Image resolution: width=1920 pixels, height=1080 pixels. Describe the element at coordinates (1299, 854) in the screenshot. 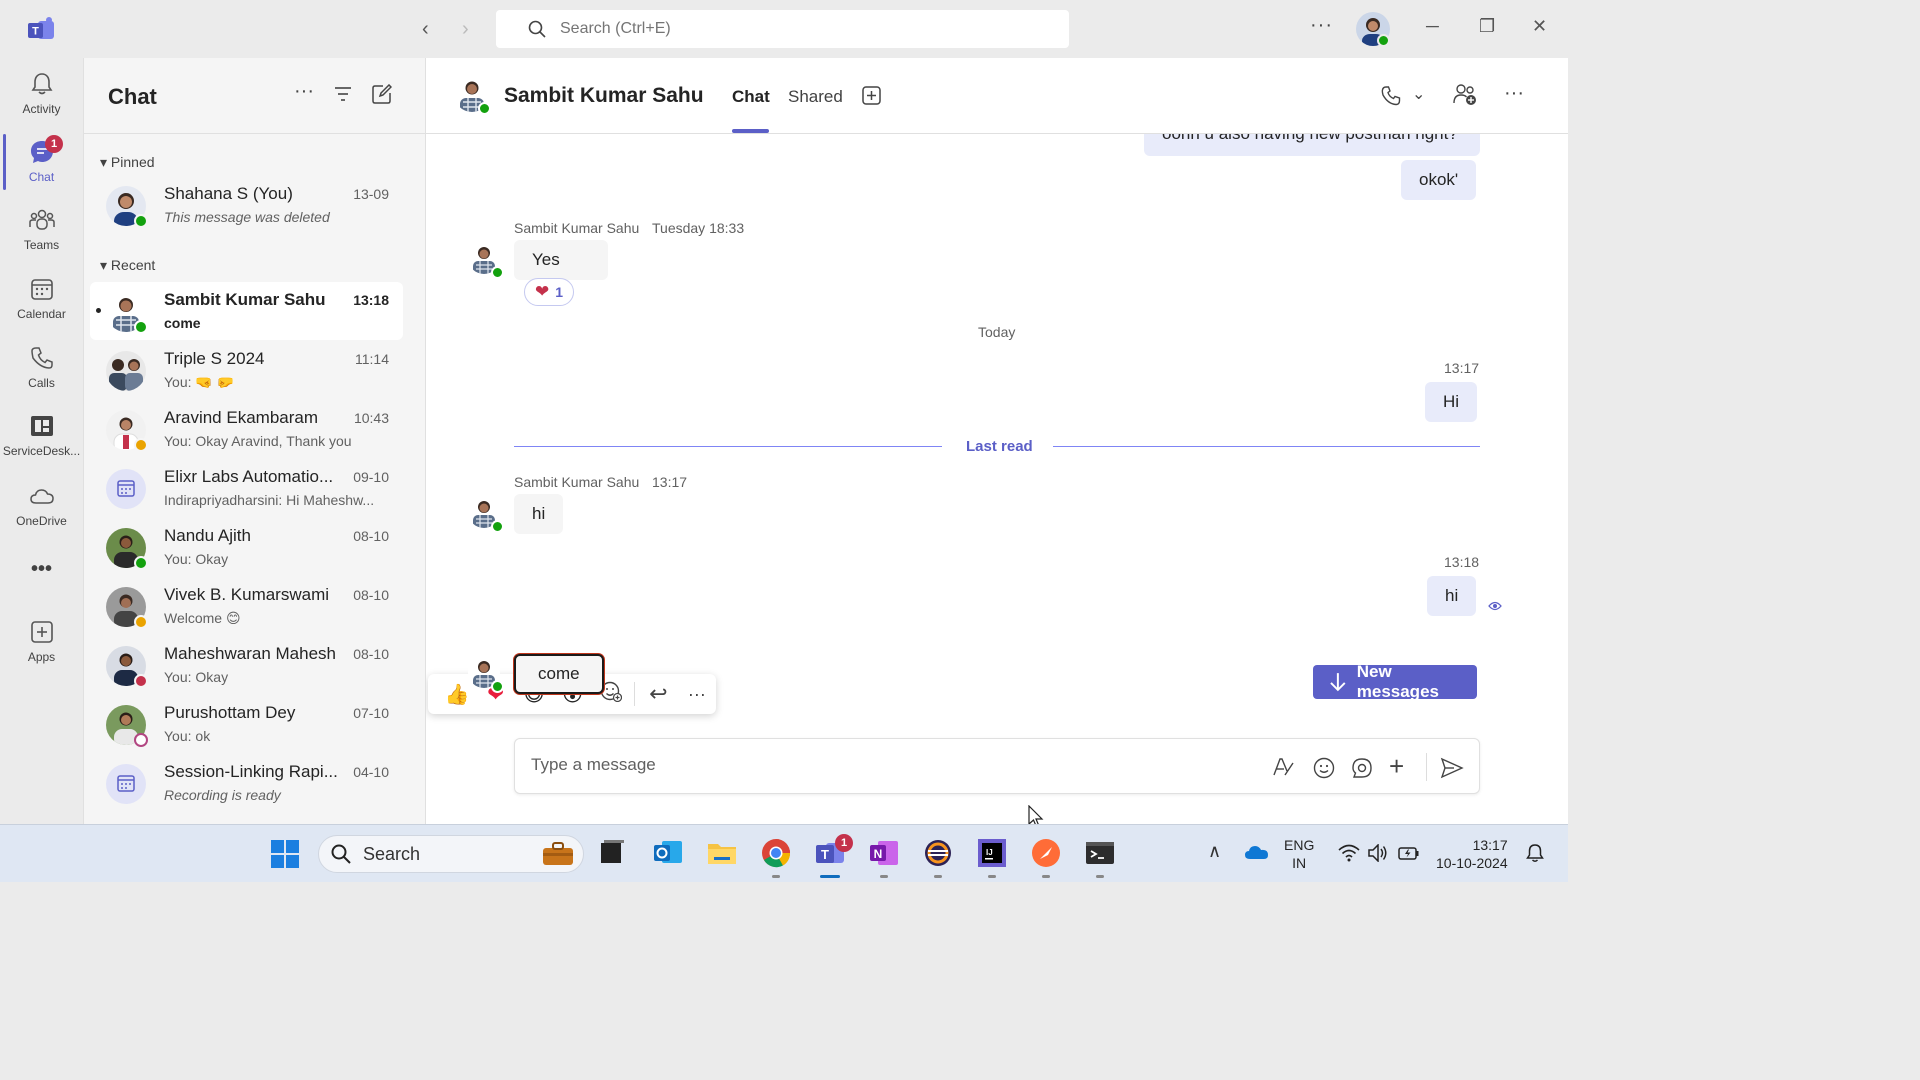

I see `language-indicator: ENG IN` at that location.